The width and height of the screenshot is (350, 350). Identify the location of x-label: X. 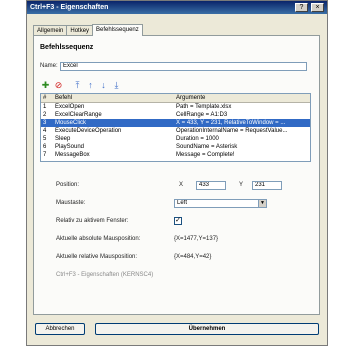
(181, 185).